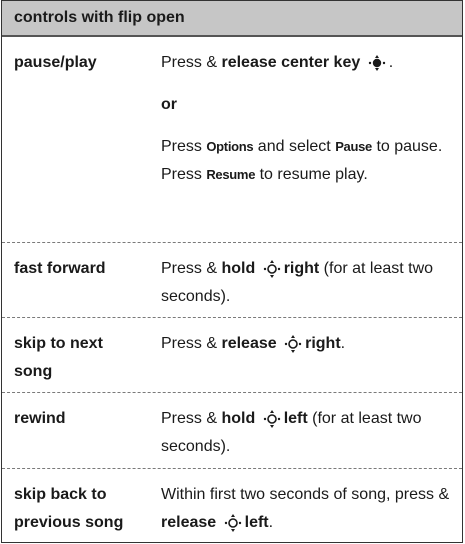 The image size is (465, 544). Describe the element at coordinates (40, 418) in the screenshot. I see `row-label: rewind` at that location.